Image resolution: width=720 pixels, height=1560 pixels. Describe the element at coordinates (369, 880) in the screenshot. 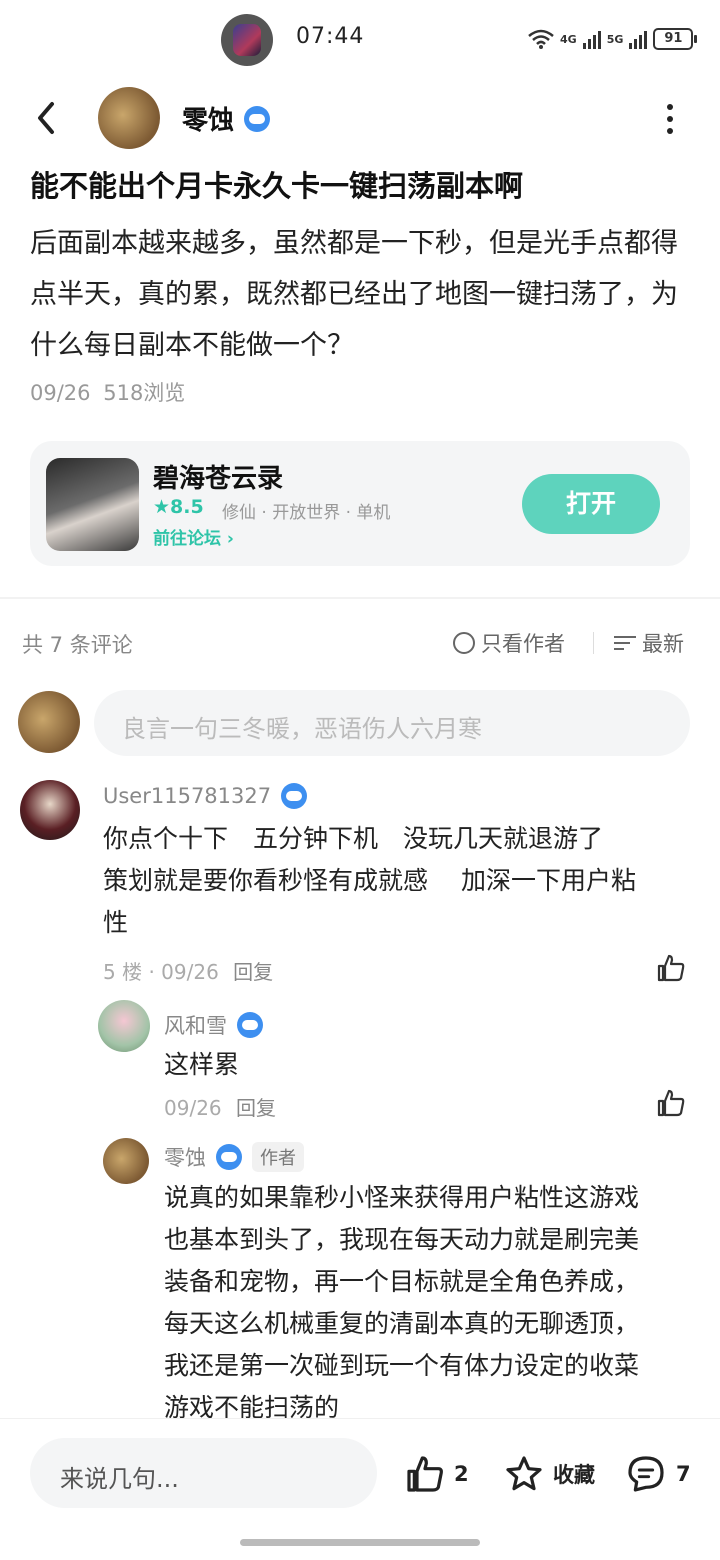

I see `comment-line: 策划就是要你看秒怪有成就感 加深一下用户粘` at that location.